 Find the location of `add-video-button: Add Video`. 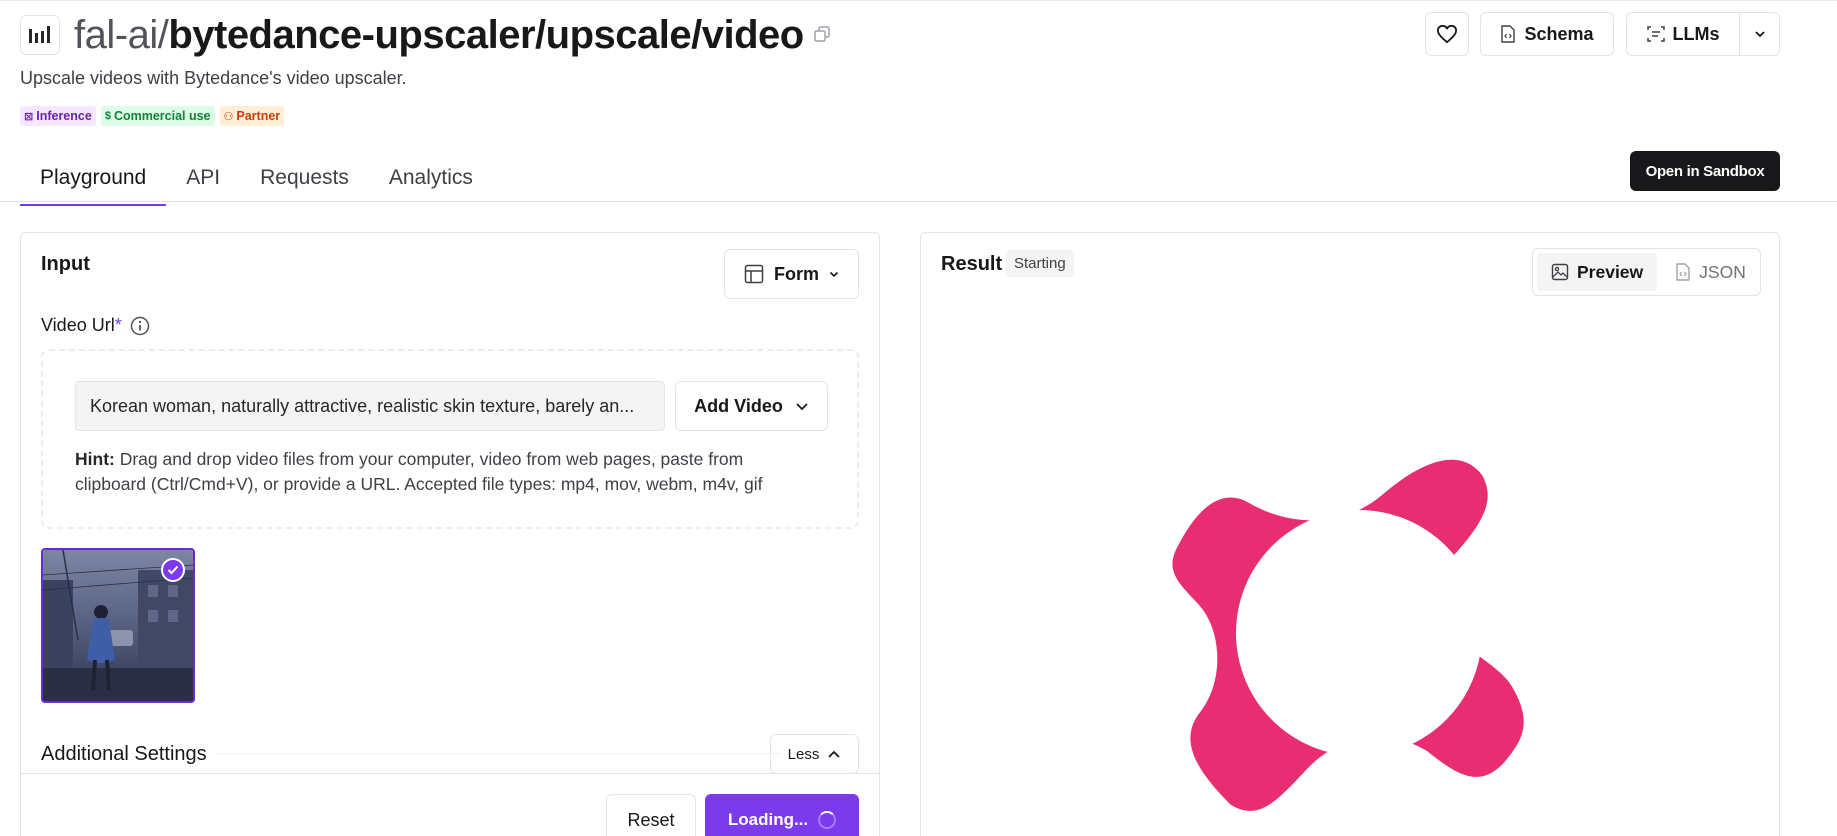

add-video-button: Add Video is located at coordinates (751, 406).